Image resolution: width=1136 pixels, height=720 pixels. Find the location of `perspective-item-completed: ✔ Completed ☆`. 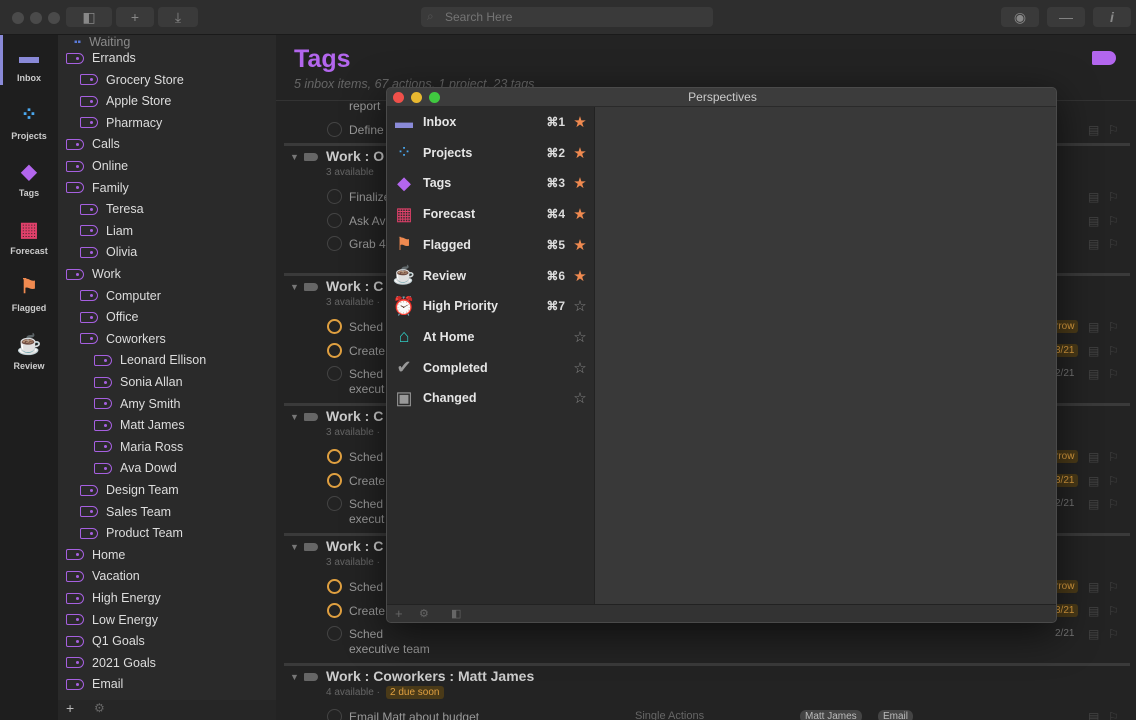

perspective-item-completed: ✔ Completed ☆ is located at coordinates (491, 368).